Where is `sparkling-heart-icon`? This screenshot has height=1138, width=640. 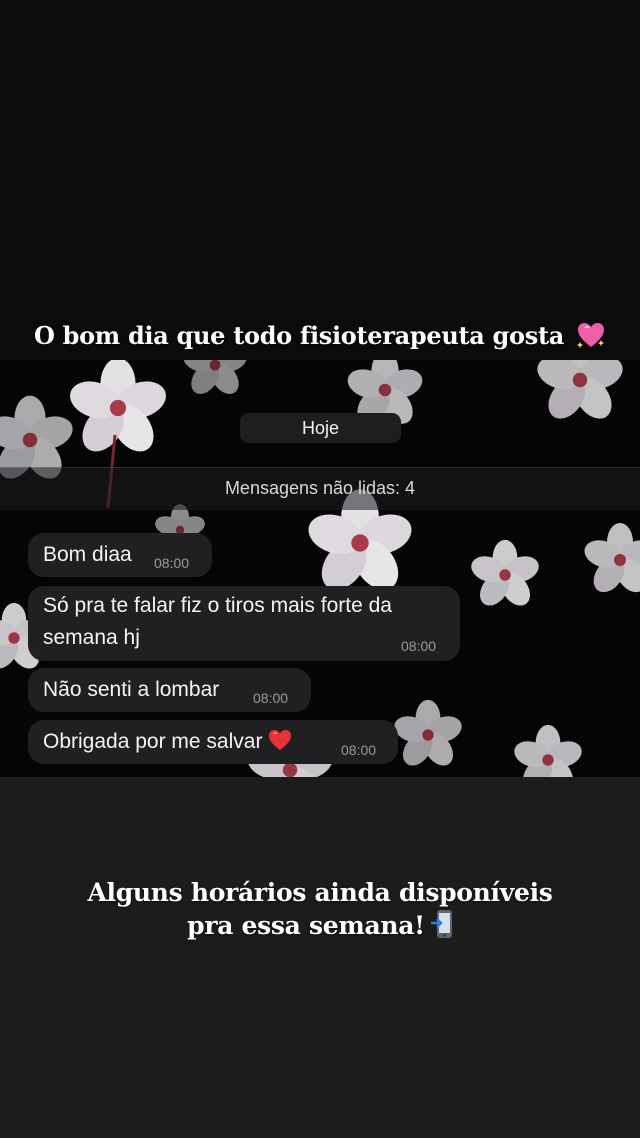 sparkling-heart-icon is located at coordinates (591, 335).